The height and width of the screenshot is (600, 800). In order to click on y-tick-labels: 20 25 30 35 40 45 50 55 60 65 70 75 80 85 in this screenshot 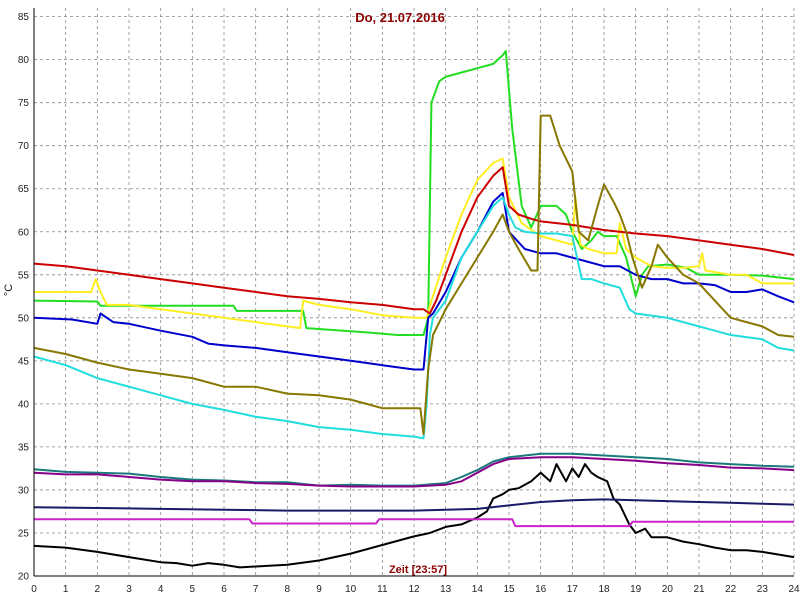, I will do `click(24, 297)`.